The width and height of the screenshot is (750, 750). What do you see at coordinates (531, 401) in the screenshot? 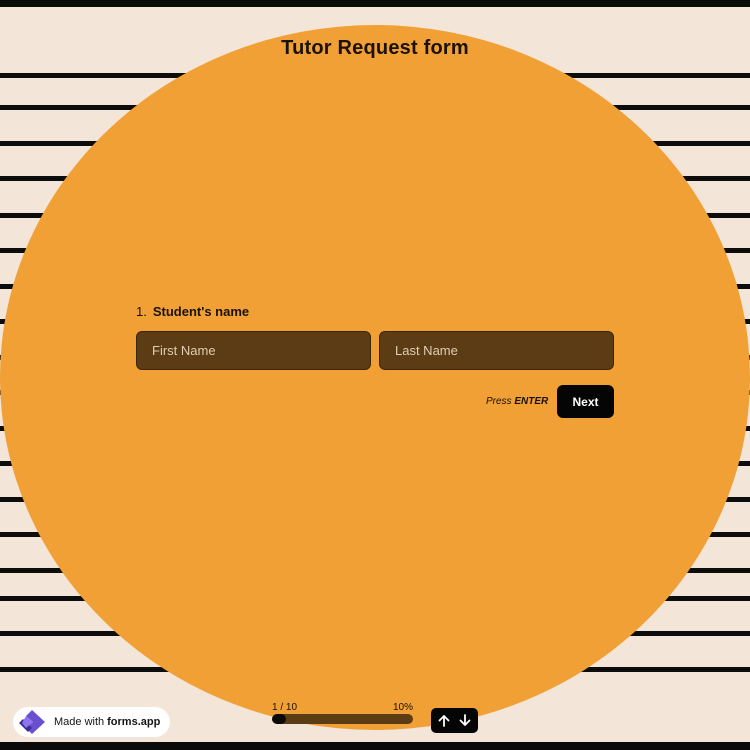
I see `press-enter-key: ENTER` at bounding box center [531, 401].